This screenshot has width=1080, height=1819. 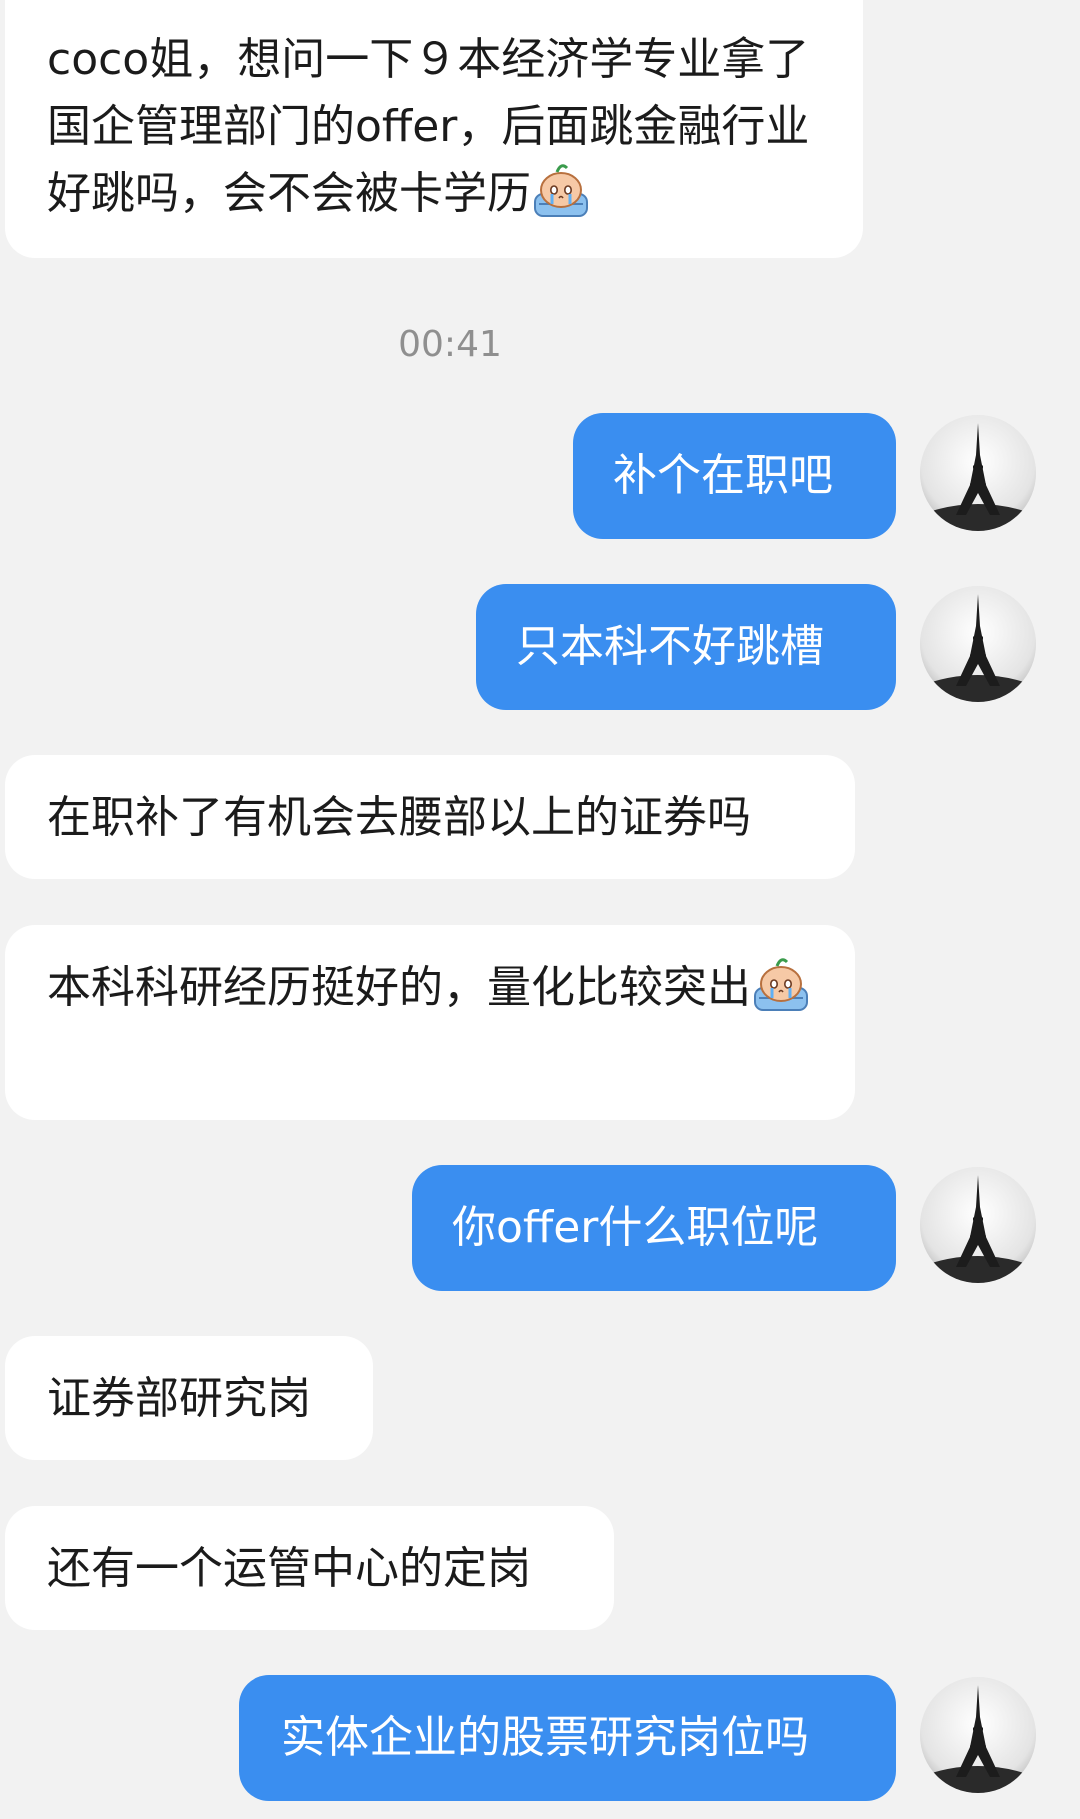 What do you see at coordinates (430, 1022) in the screenshot?
I see `incoming-message-bubble: 本科科研经历挺好的，量化比较突出` at bounding box center [430, 1022].